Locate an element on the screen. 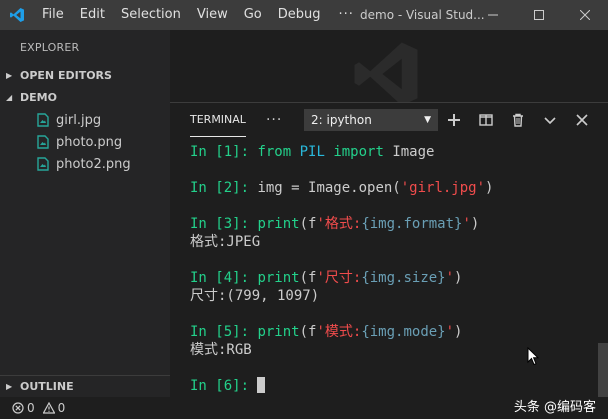 The width and height of the screenshot is (608, 419). terminal-line: In [2]: img = Image.open('girl.jpg') is located at coordinates (341, 188).